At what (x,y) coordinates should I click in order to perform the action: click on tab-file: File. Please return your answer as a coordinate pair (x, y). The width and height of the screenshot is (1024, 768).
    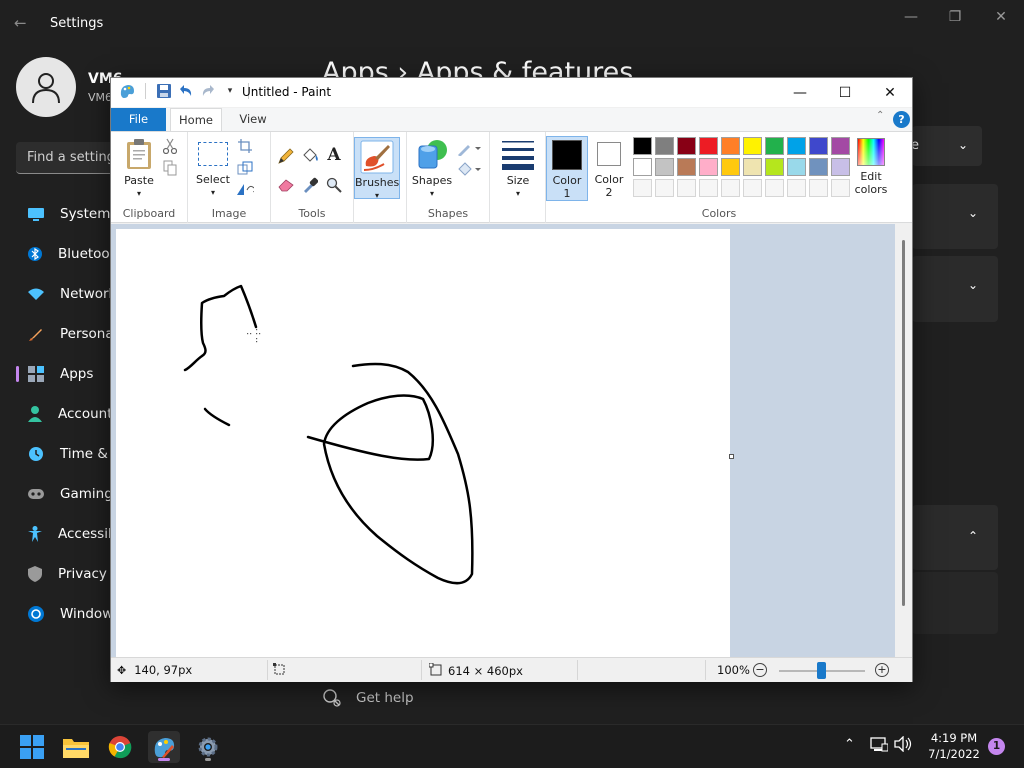
    Looking at the image, I should click on (138, 119).